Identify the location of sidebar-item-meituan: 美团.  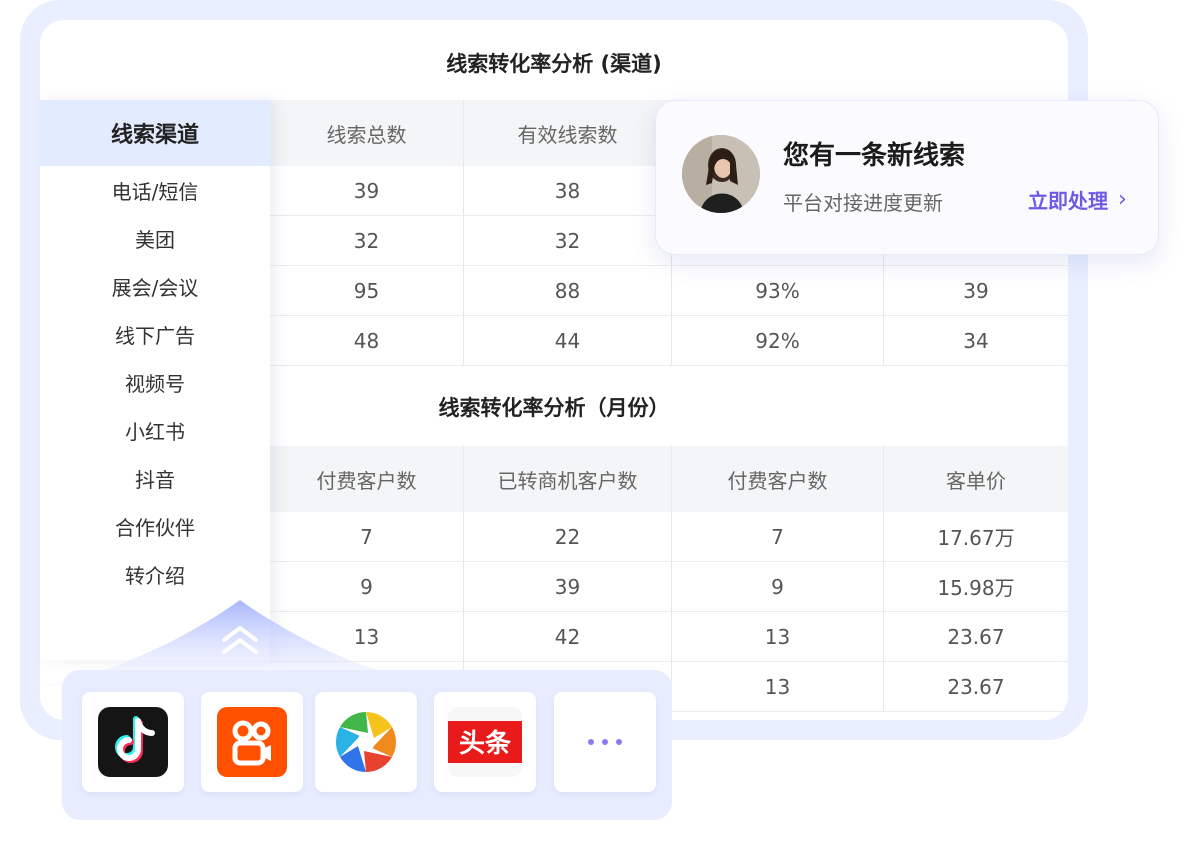
(155, 238).